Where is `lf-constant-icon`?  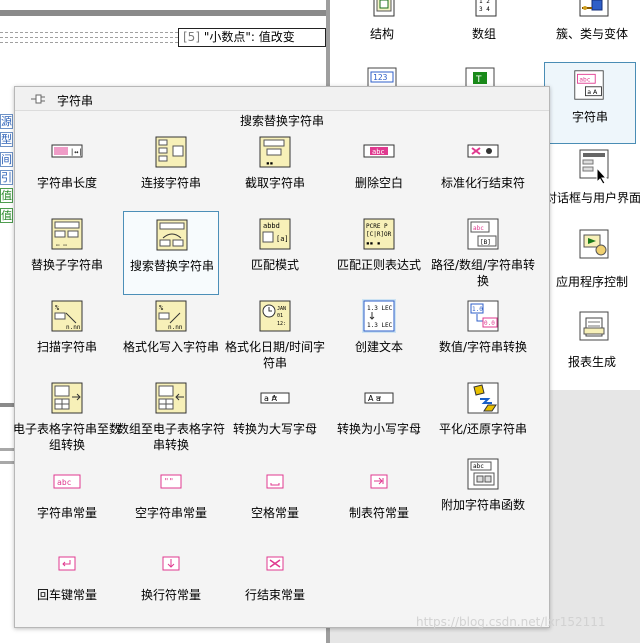
lf-constant-icon is located at coordinates (171, 563).